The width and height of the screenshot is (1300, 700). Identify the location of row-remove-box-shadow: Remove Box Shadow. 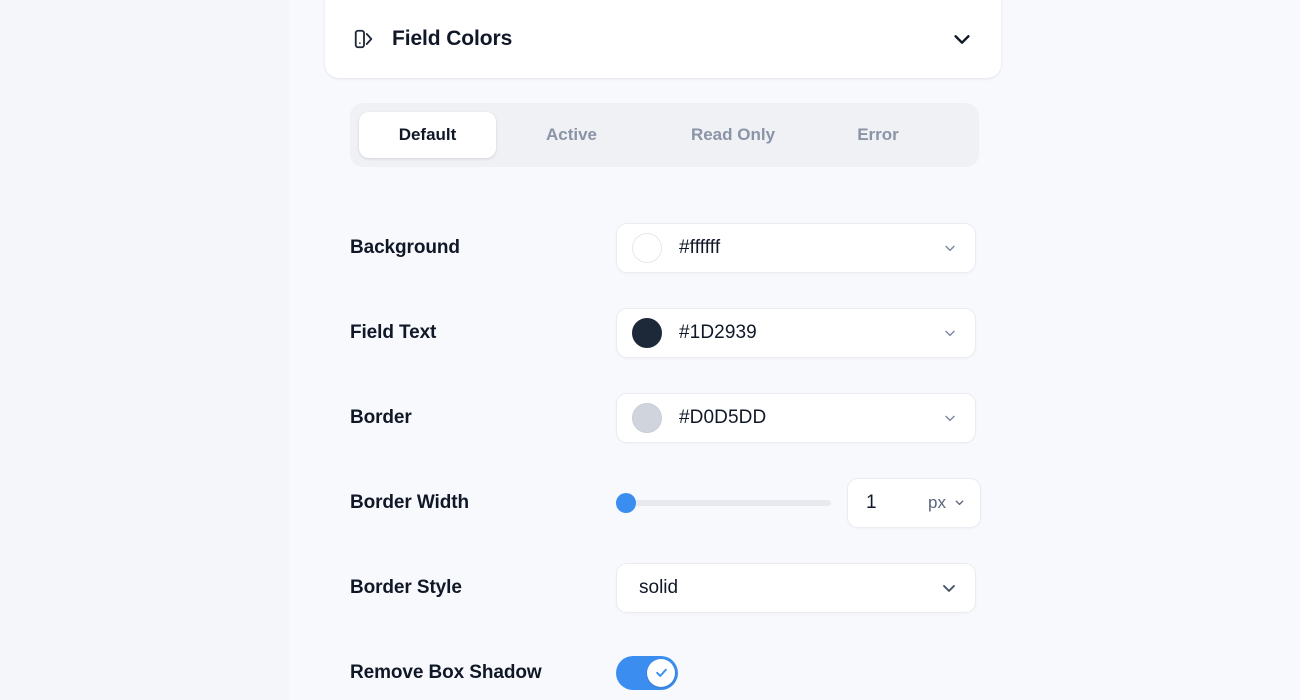
(695, 665).